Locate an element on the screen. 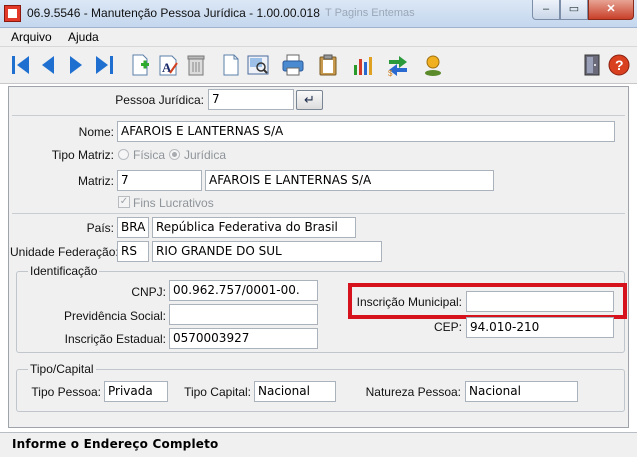 The height and width of the screenshot is (457, 637). tipo-matriz-label: Tipo Matriz: is located at coordinates (82, 155).